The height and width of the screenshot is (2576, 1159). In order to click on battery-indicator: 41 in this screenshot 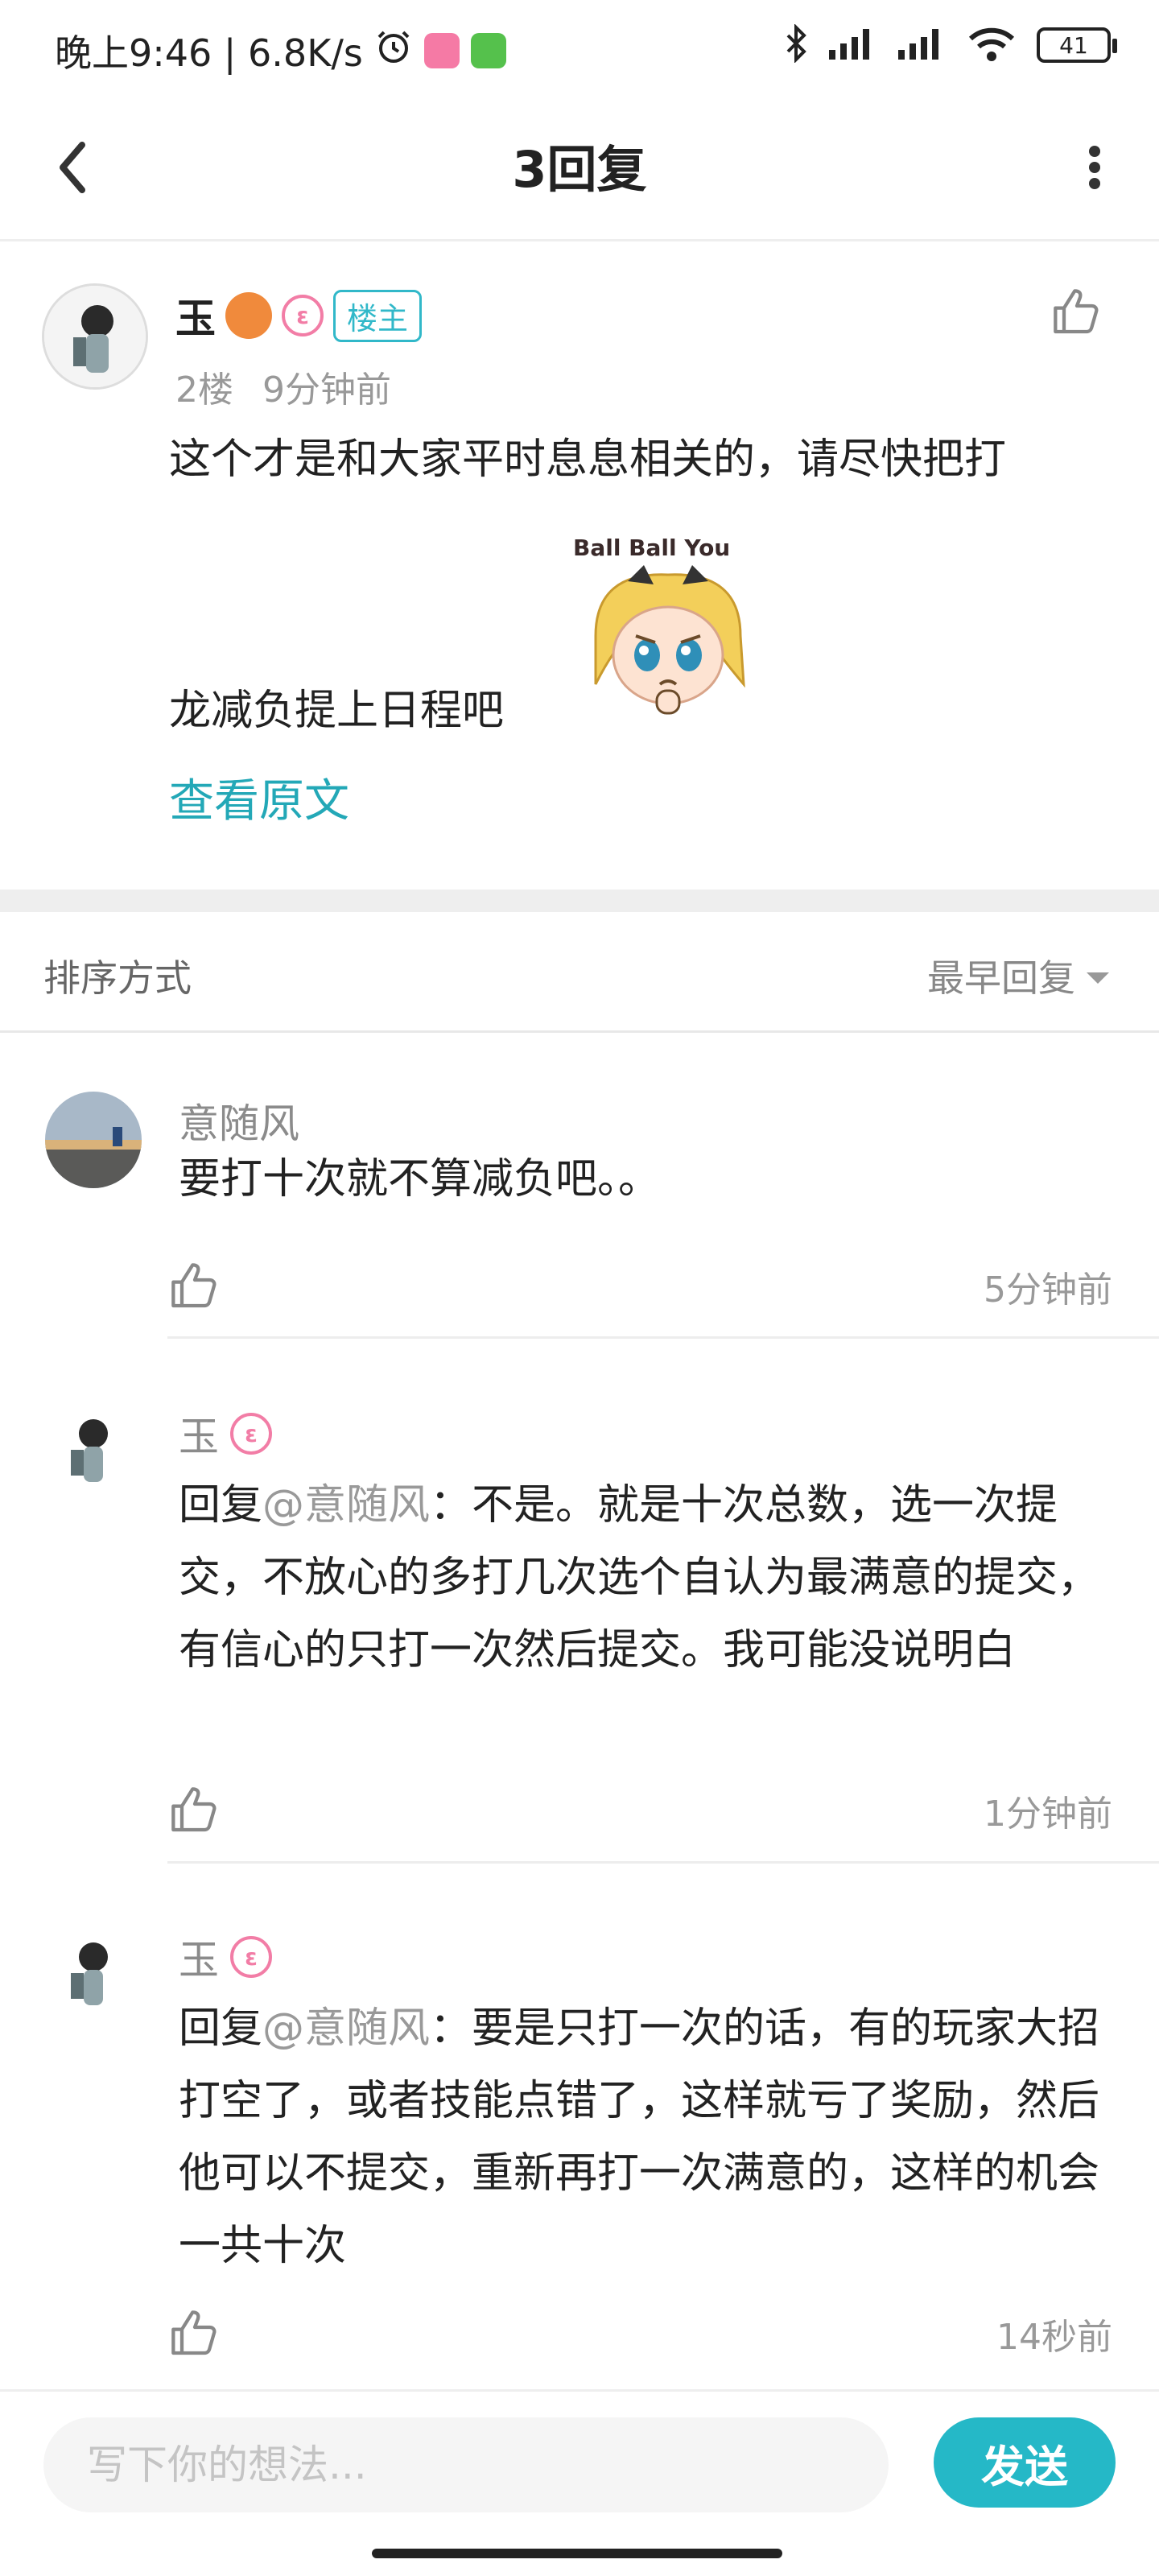, I will do `click(1077, 45)`.